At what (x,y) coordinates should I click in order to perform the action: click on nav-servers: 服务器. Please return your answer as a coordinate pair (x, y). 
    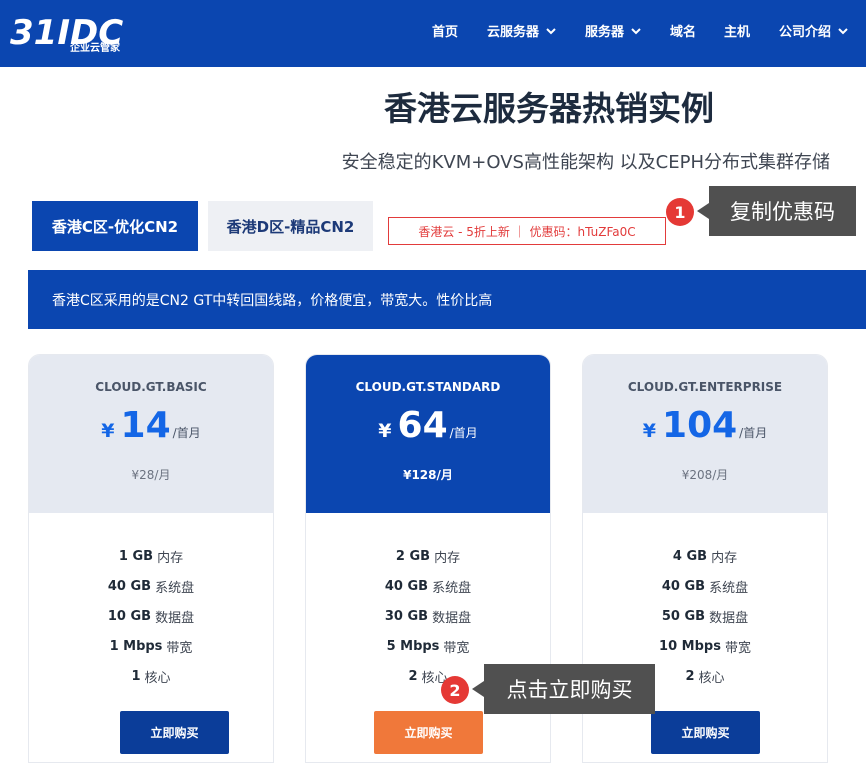
    Looking at the image, I should click on (613, 30).